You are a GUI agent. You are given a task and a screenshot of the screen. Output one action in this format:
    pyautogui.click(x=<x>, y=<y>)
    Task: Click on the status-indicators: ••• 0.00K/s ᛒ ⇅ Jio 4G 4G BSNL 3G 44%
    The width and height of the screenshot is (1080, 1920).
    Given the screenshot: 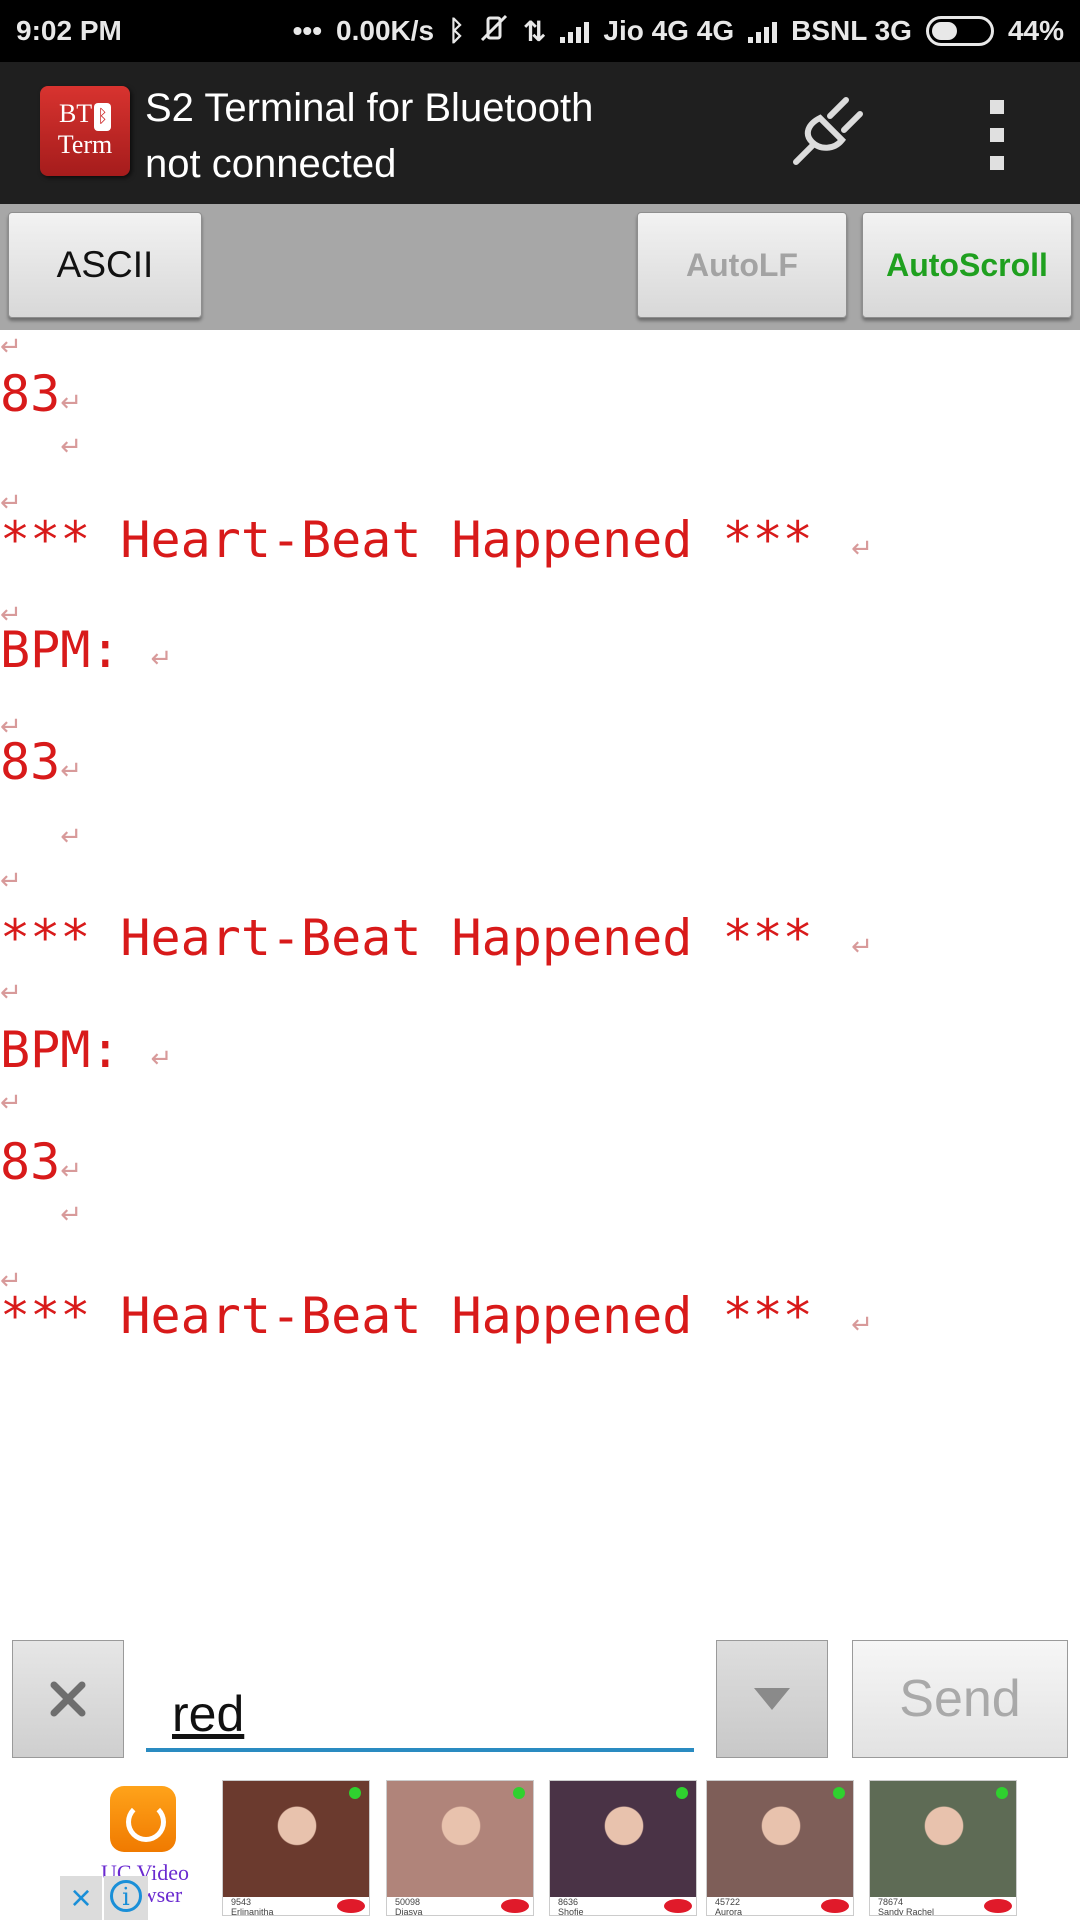 What is the action you would take?
    pyautogui.click(x=678, y=31)
    